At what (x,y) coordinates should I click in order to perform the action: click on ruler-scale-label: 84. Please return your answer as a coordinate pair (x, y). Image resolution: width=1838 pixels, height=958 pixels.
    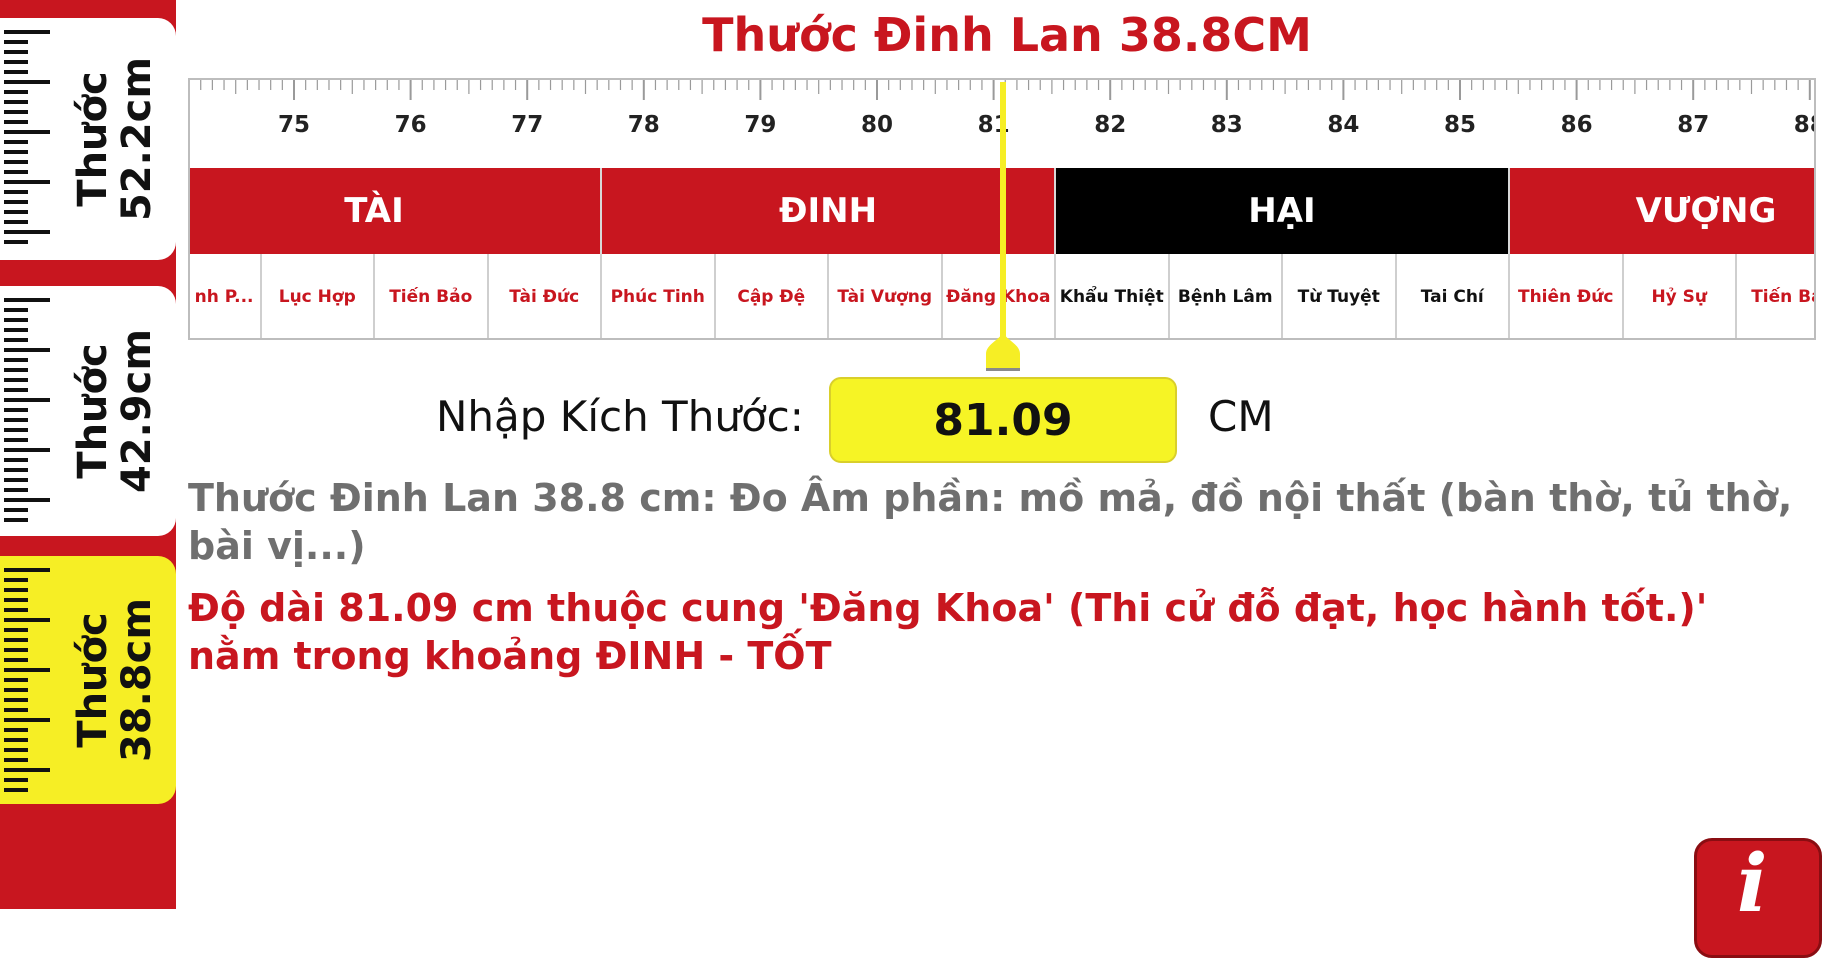
    Looking at the image, I should click on (1343, 125).